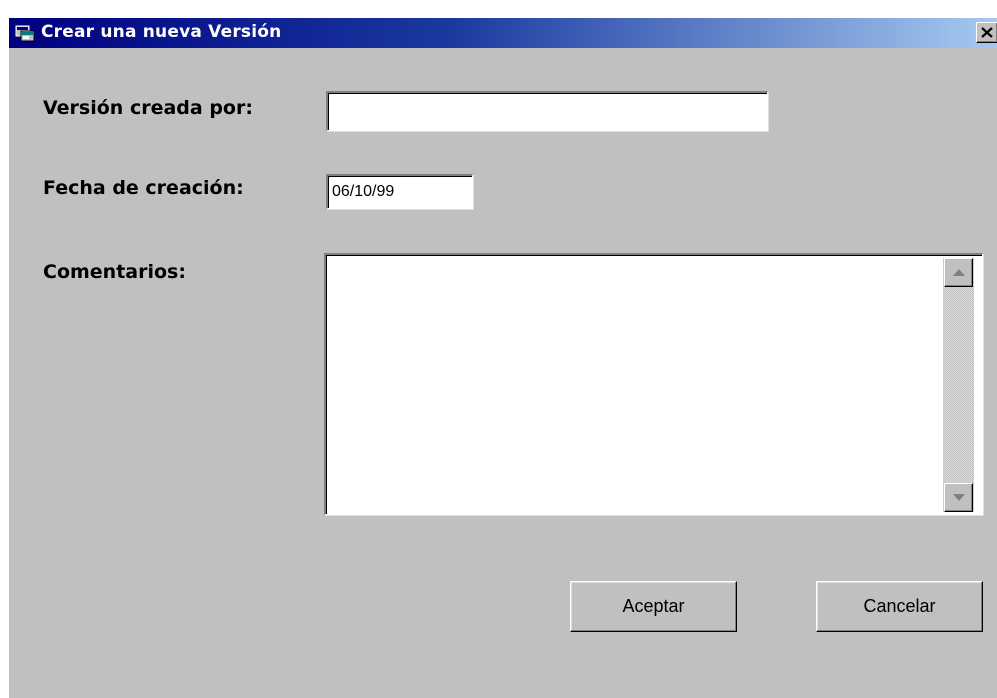 This screenshot has width=997, height=698. I want to click on scroll-up-arrow-icon, so click(959, 272).